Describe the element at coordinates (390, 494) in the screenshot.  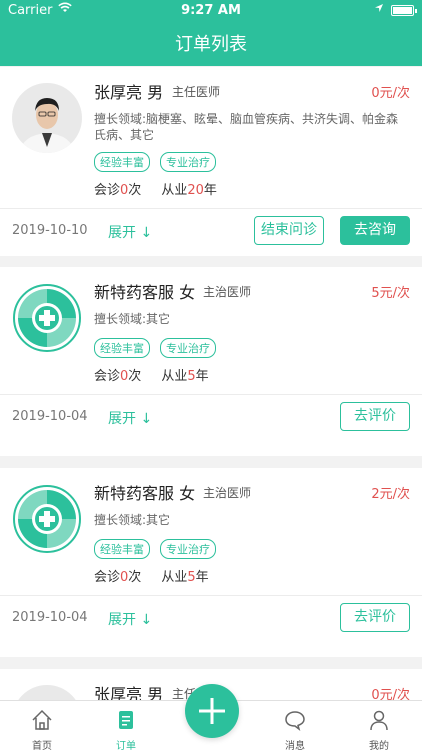
I see `consult-price: 2元/次` at that location.